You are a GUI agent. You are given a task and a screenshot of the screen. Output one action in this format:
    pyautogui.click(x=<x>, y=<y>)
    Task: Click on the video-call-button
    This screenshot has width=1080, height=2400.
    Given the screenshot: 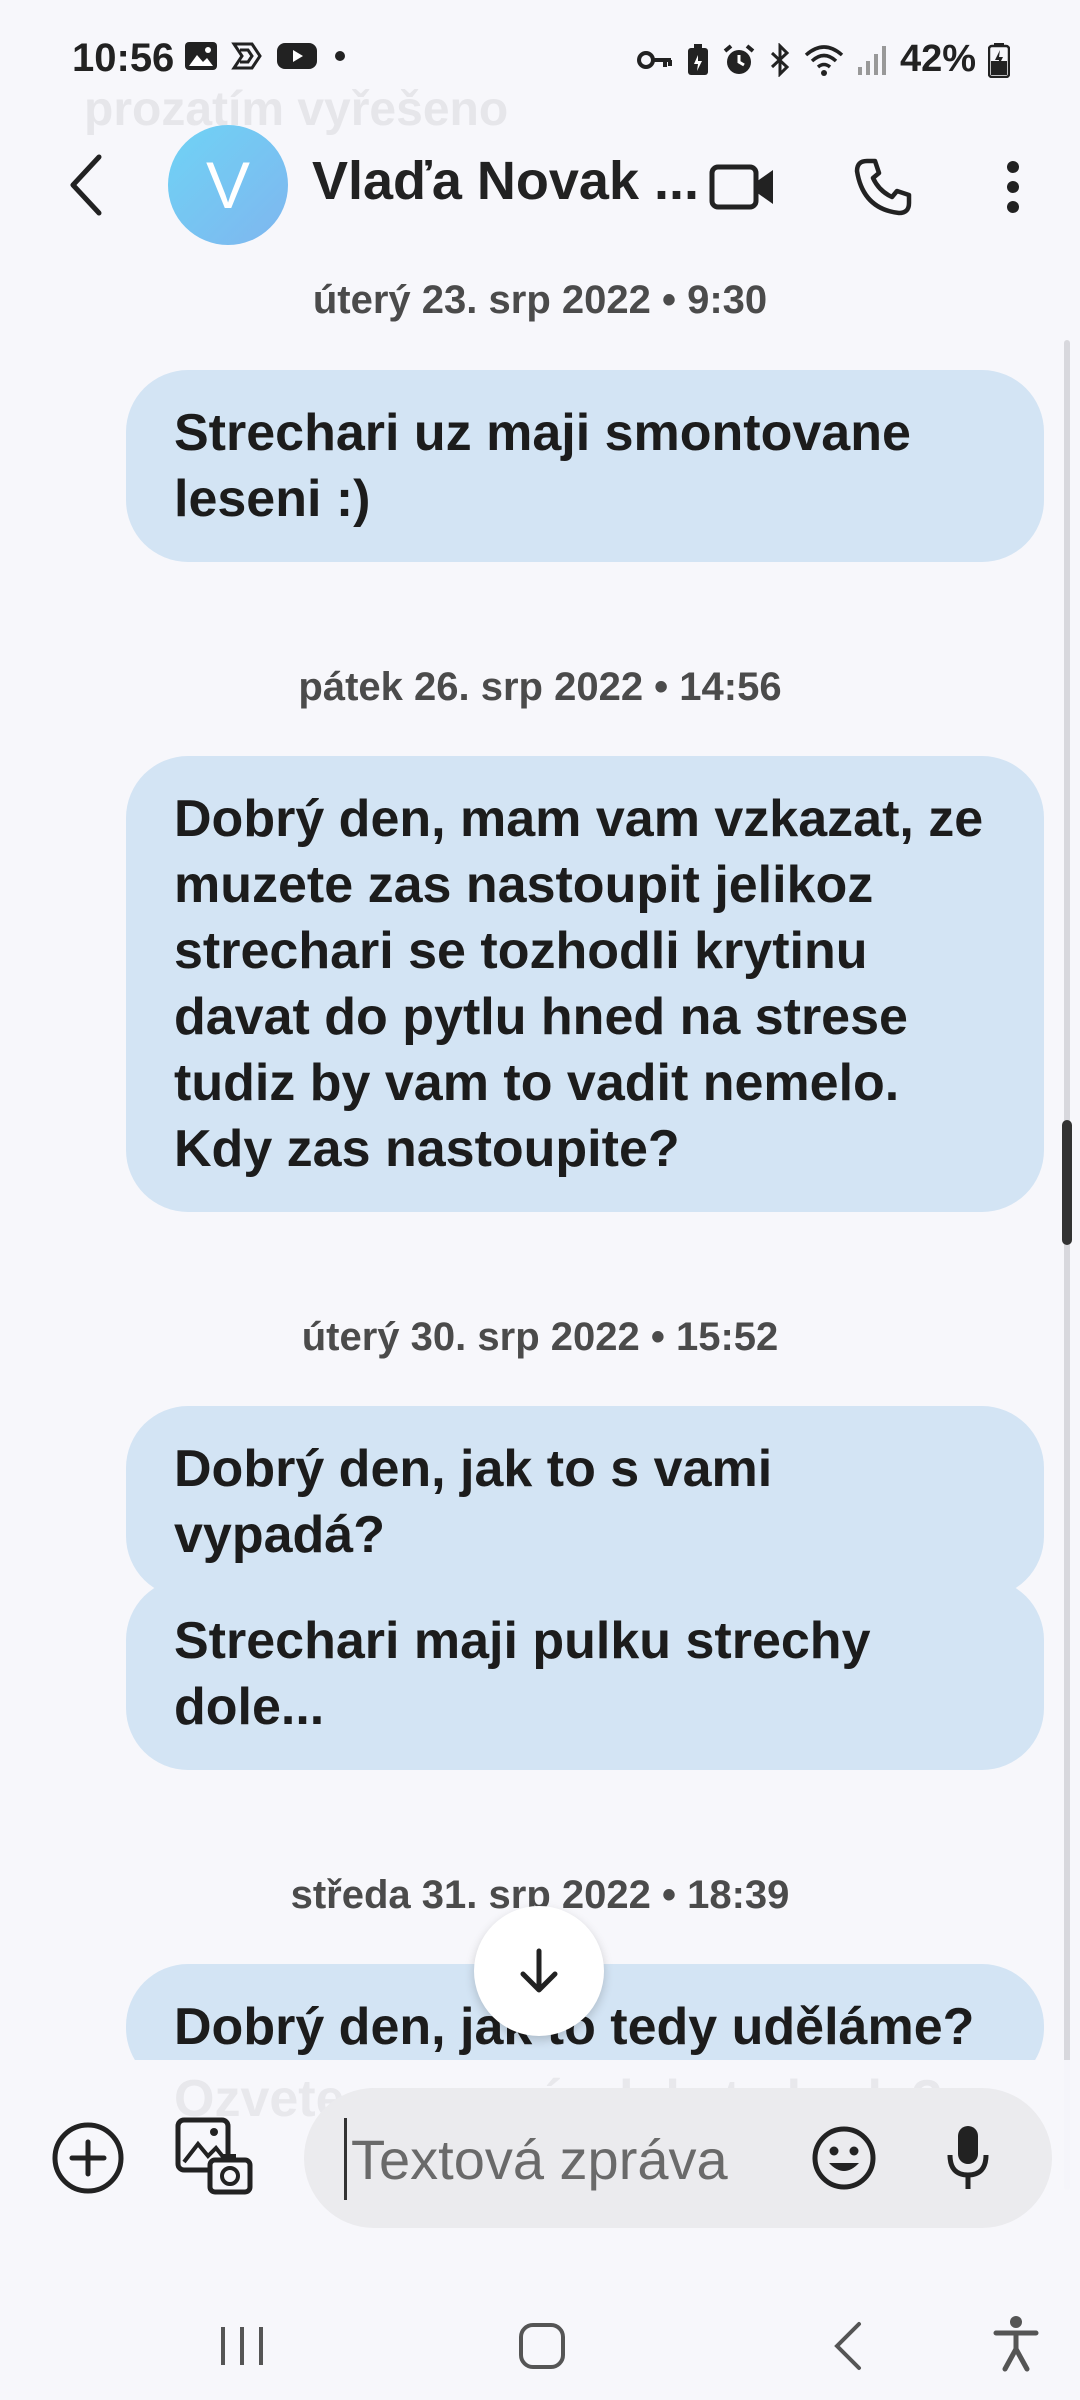 What is the action you would take?
    pyautogui.click(x=743, y=187)
    